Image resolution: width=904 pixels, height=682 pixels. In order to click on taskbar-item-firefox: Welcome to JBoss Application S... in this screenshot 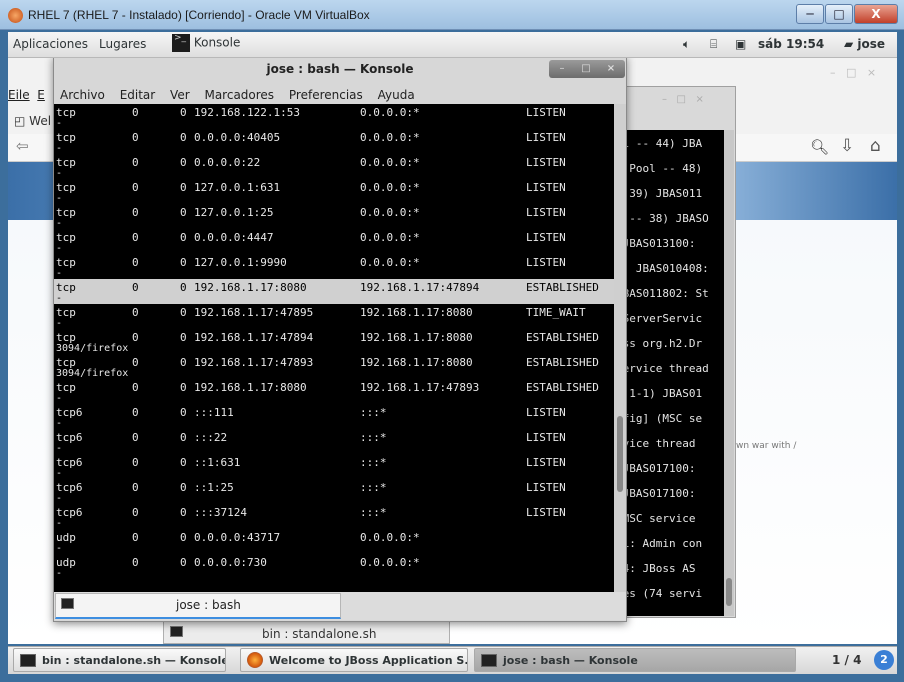, I will do `click(354, 660)`.